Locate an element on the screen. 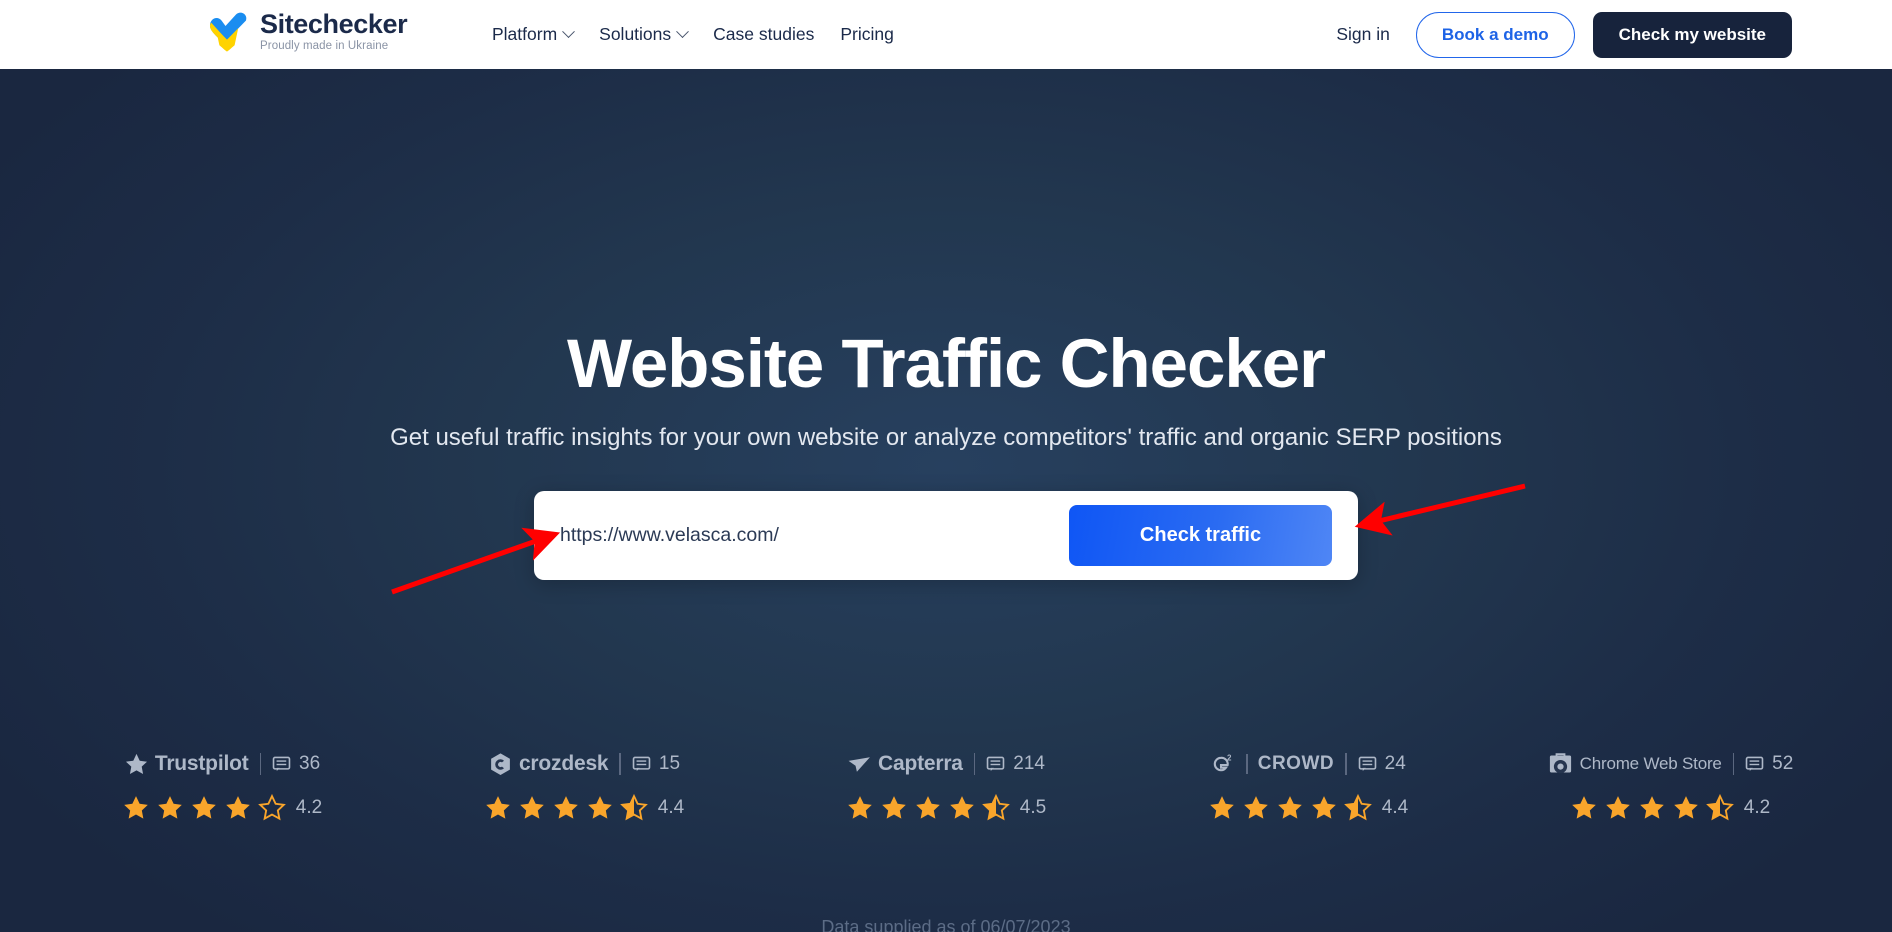 This screenshot has height=932, width=1892. reviews-count: 52 is located at coordinates (1783, 763).